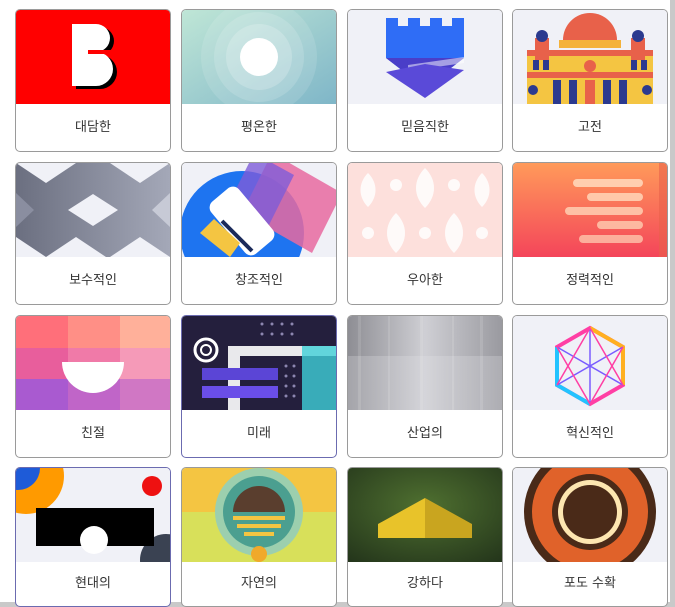 The width and height of the screenshot is (675, 607). What do you see at coordinates (425, 583) in the screenshot?
I see `theme-label: 강하다` at bounding box center [425, 583].